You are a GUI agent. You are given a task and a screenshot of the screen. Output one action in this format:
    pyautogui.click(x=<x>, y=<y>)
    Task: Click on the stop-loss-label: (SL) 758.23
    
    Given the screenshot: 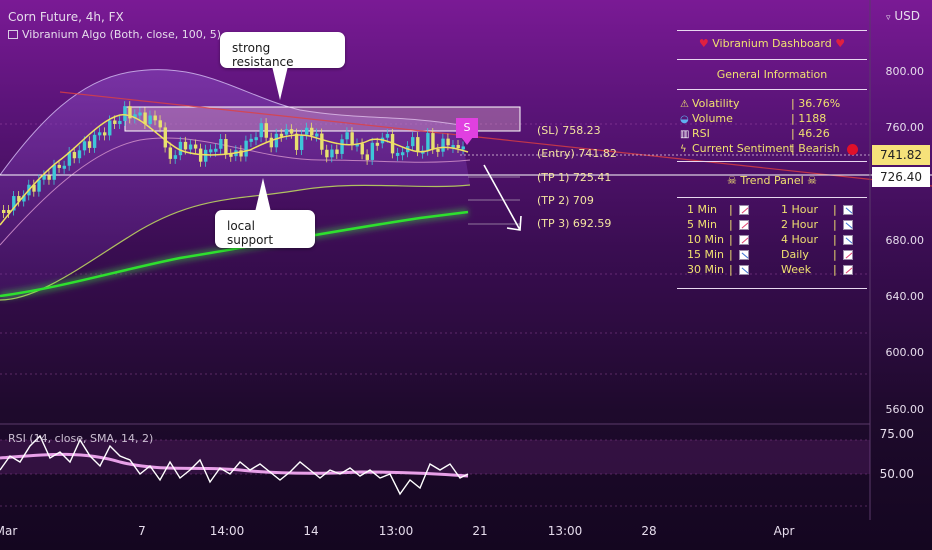 What is the action you would take?
    pyautogui.click(x=569, y=130)
    